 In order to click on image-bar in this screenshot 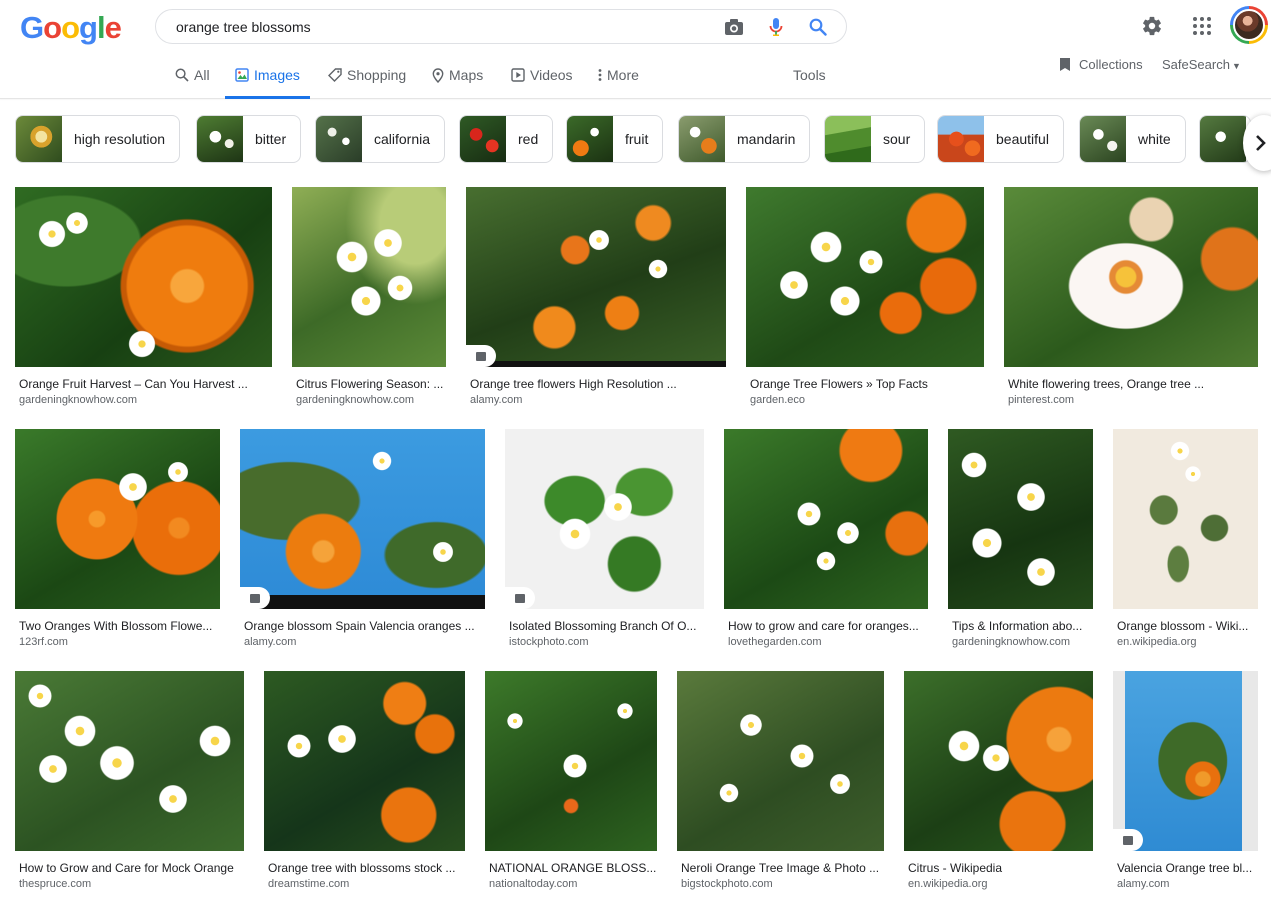, I will do `click(362, 602)`.